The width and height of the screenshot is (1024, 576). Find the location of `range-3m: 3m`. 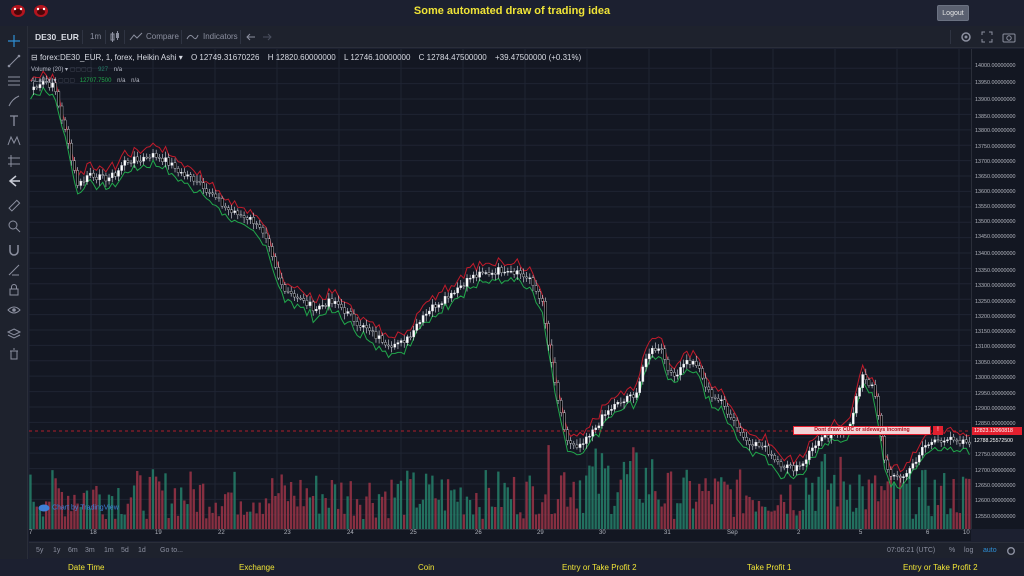

range-3m: 3m is located at coordinates (90, 551).